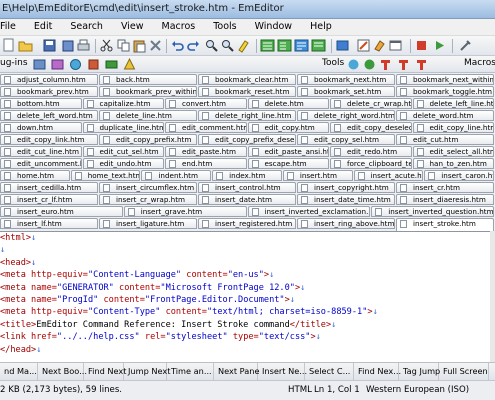  Describe the element at coordinates (43, 27) in the screenshot. I see `menu-edit: Edit` at that location.